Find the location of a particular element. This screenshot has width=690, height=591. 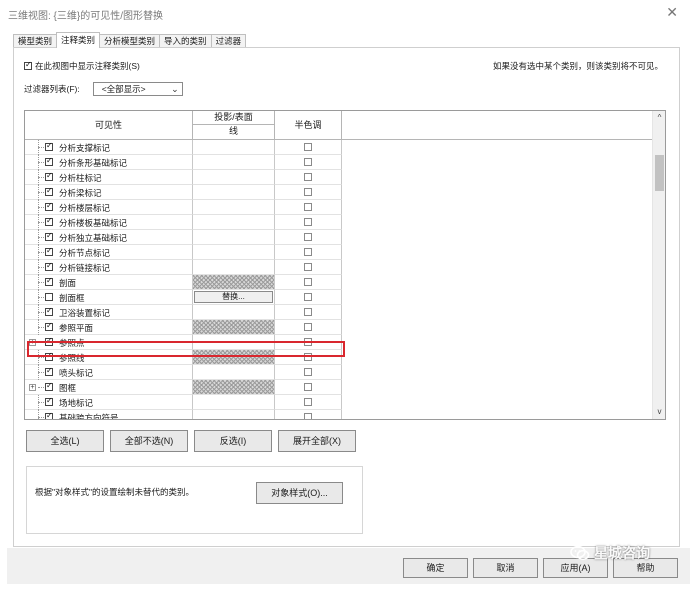

show-annotations-option: 在此视图中显示注释类别(S) is located at coordinates (82, 66).